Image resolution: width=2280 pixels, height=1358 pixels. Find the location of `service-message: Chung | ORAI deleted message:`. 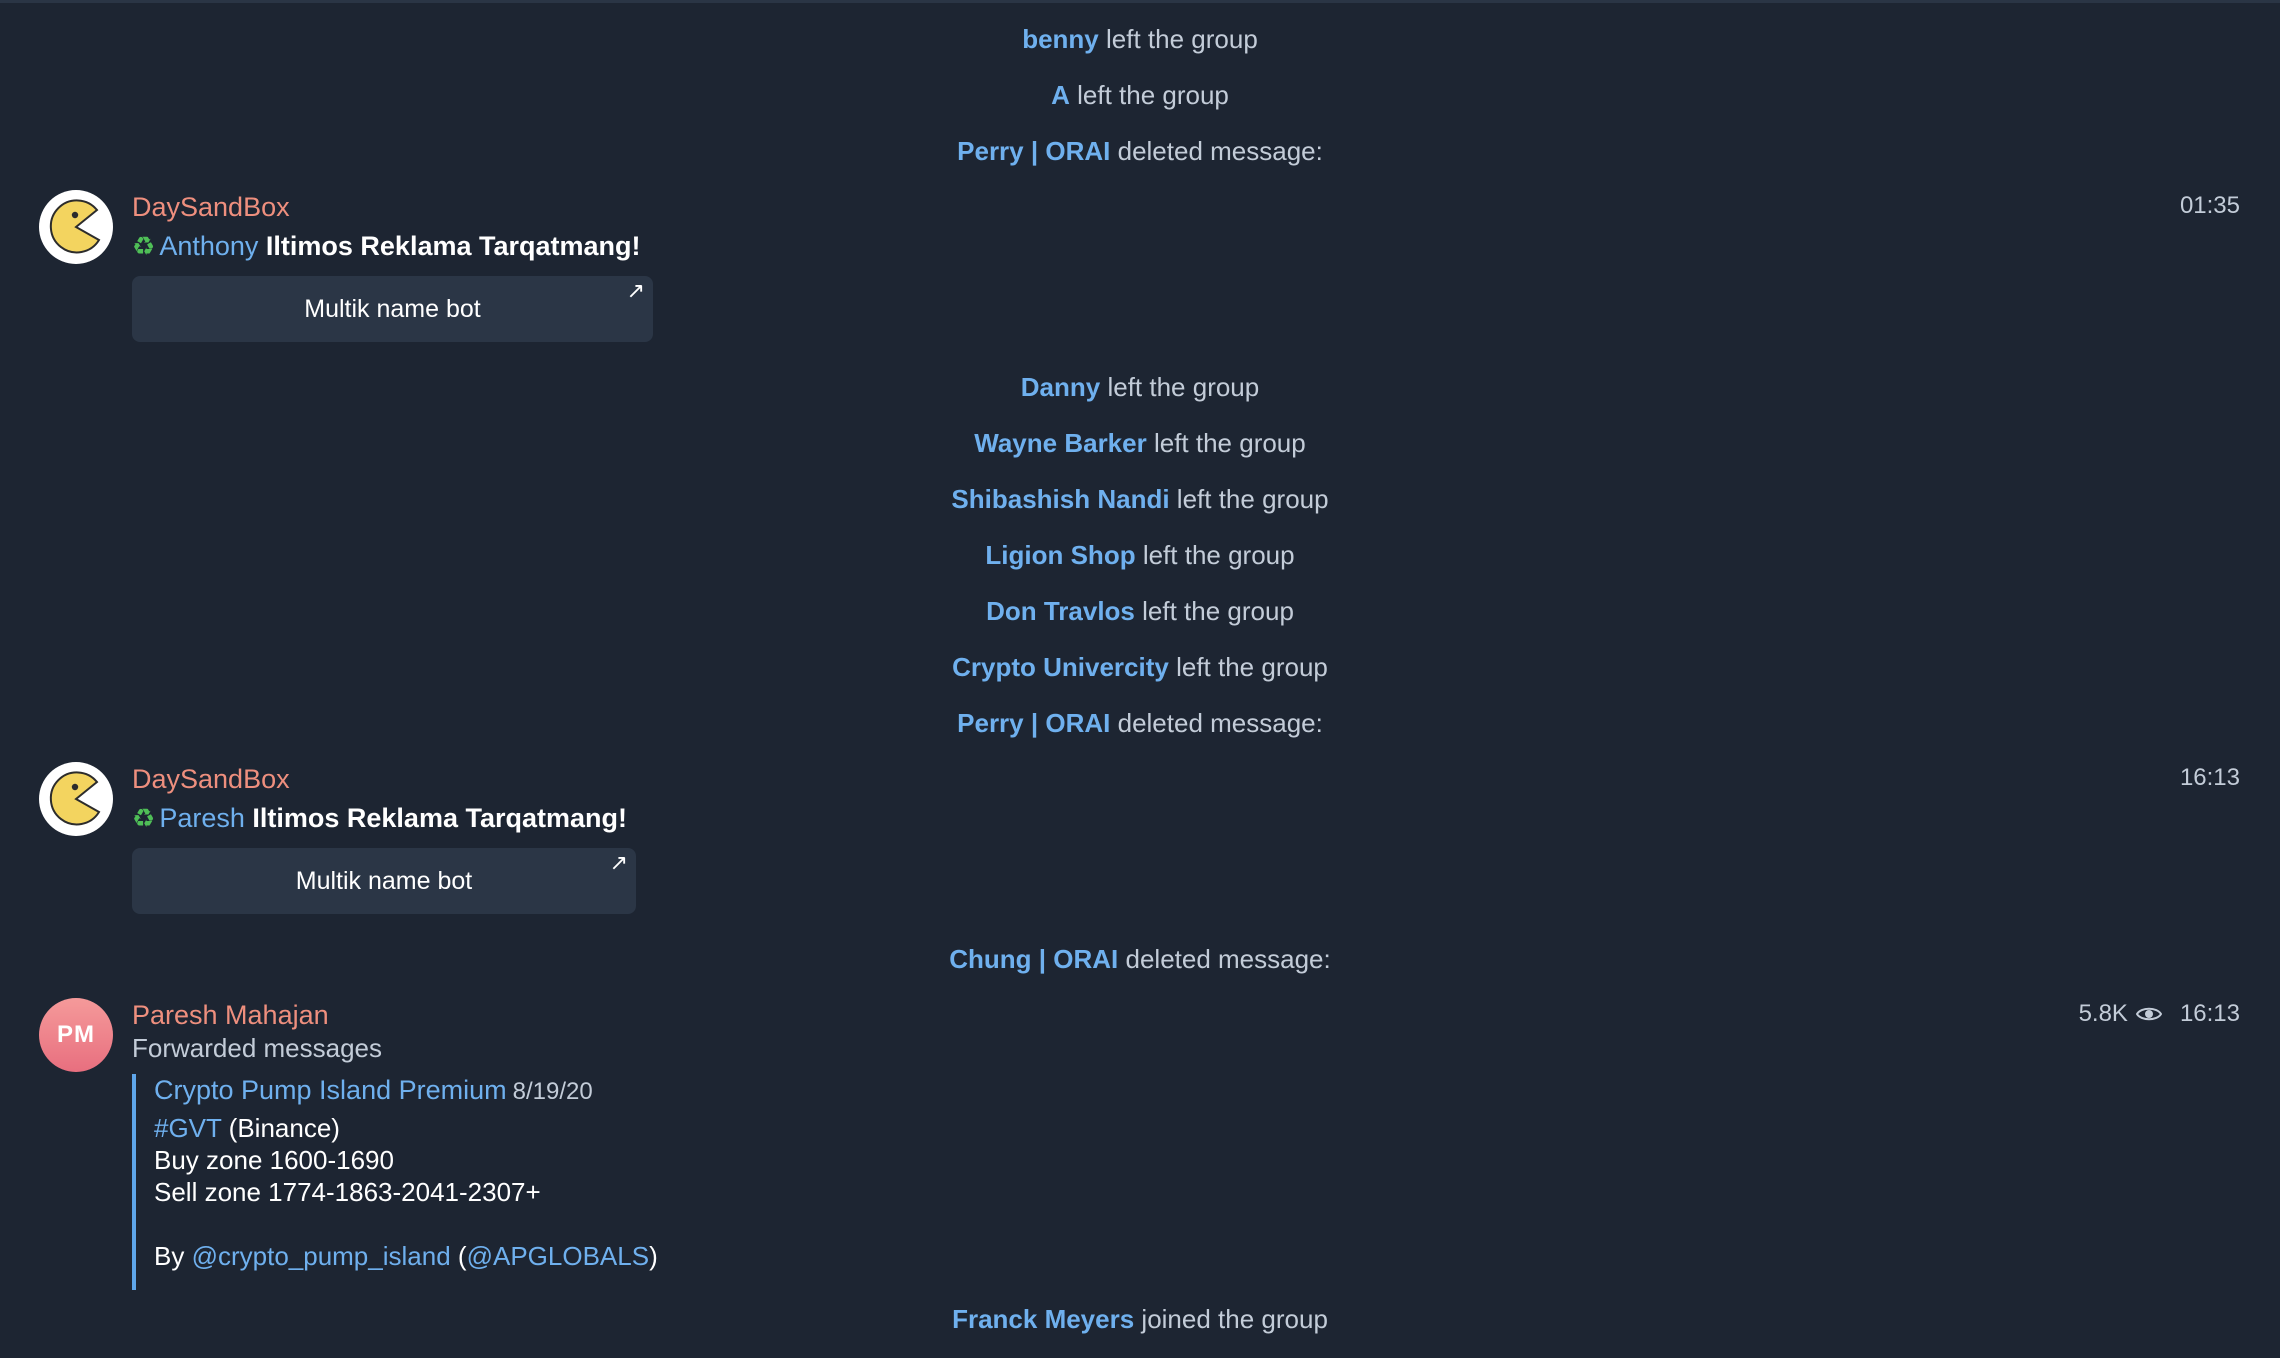

service-message: Chung | ORAI deleted message: is located at coordinates (1140, 959).